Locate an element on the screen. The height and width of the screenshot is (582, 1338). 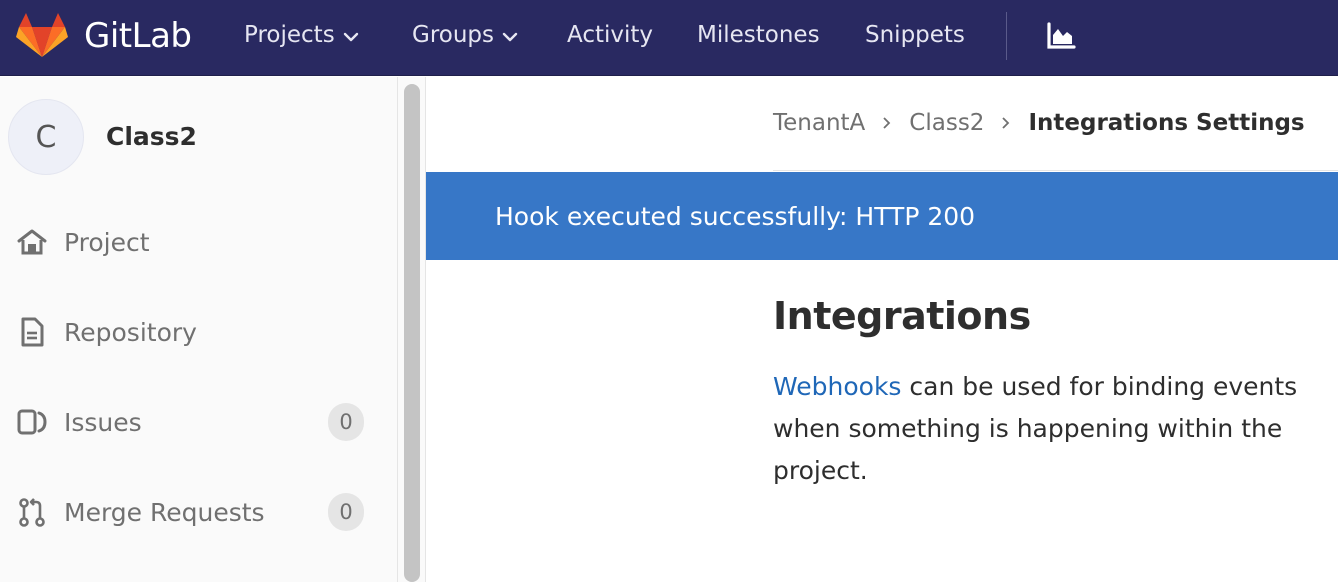
nav-milestones-label: Milestones is located at coordinates (758, 35).